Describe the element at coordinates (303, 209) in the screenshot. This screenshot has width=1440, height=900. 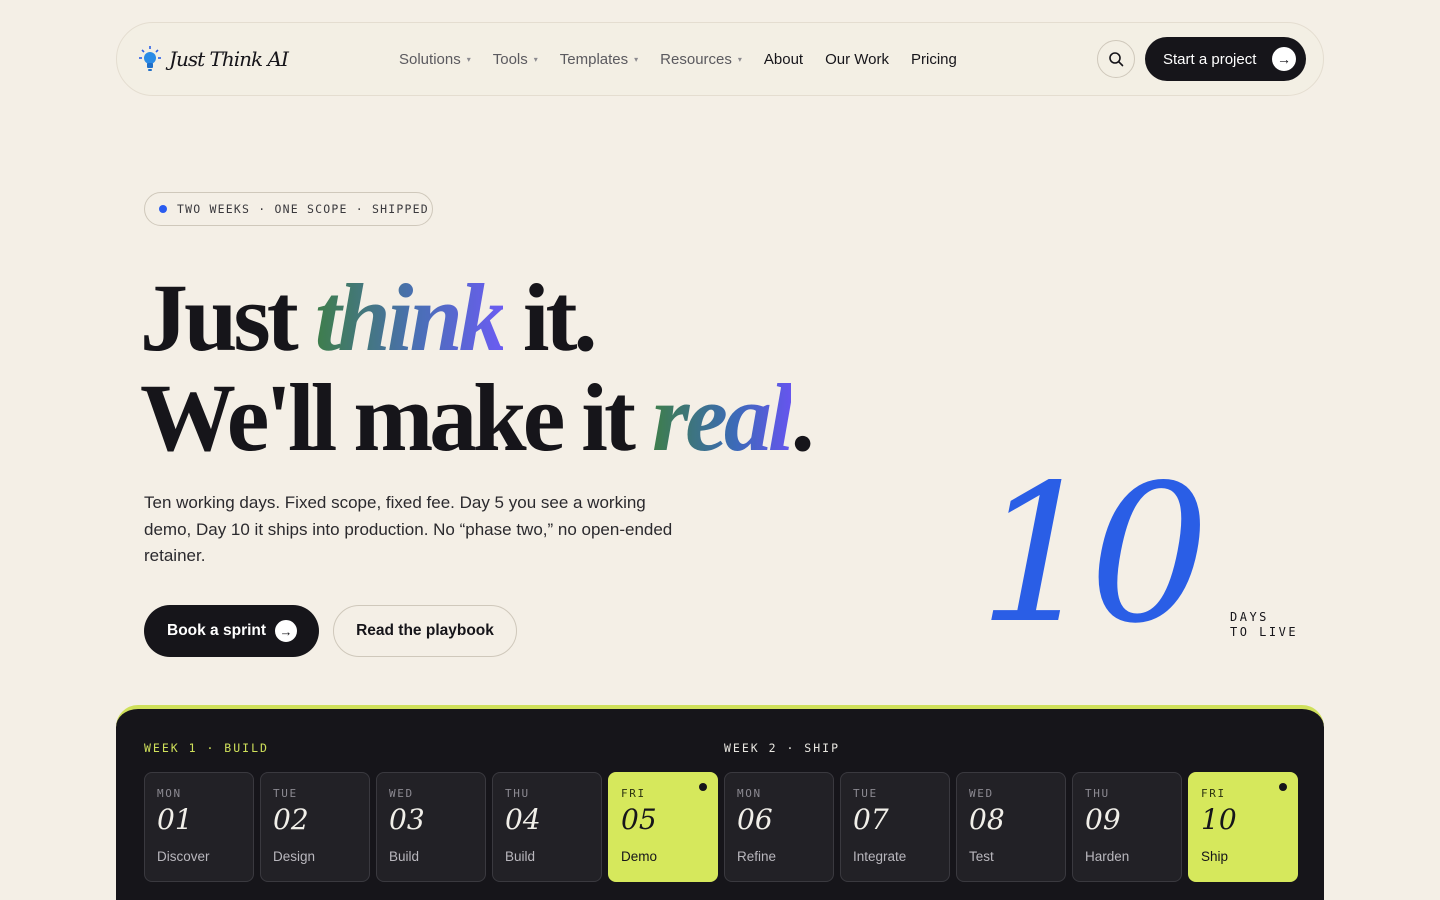
I see `badge-text: TWO WEEKS · ONE SCOPE · SHIPPED` at that location.